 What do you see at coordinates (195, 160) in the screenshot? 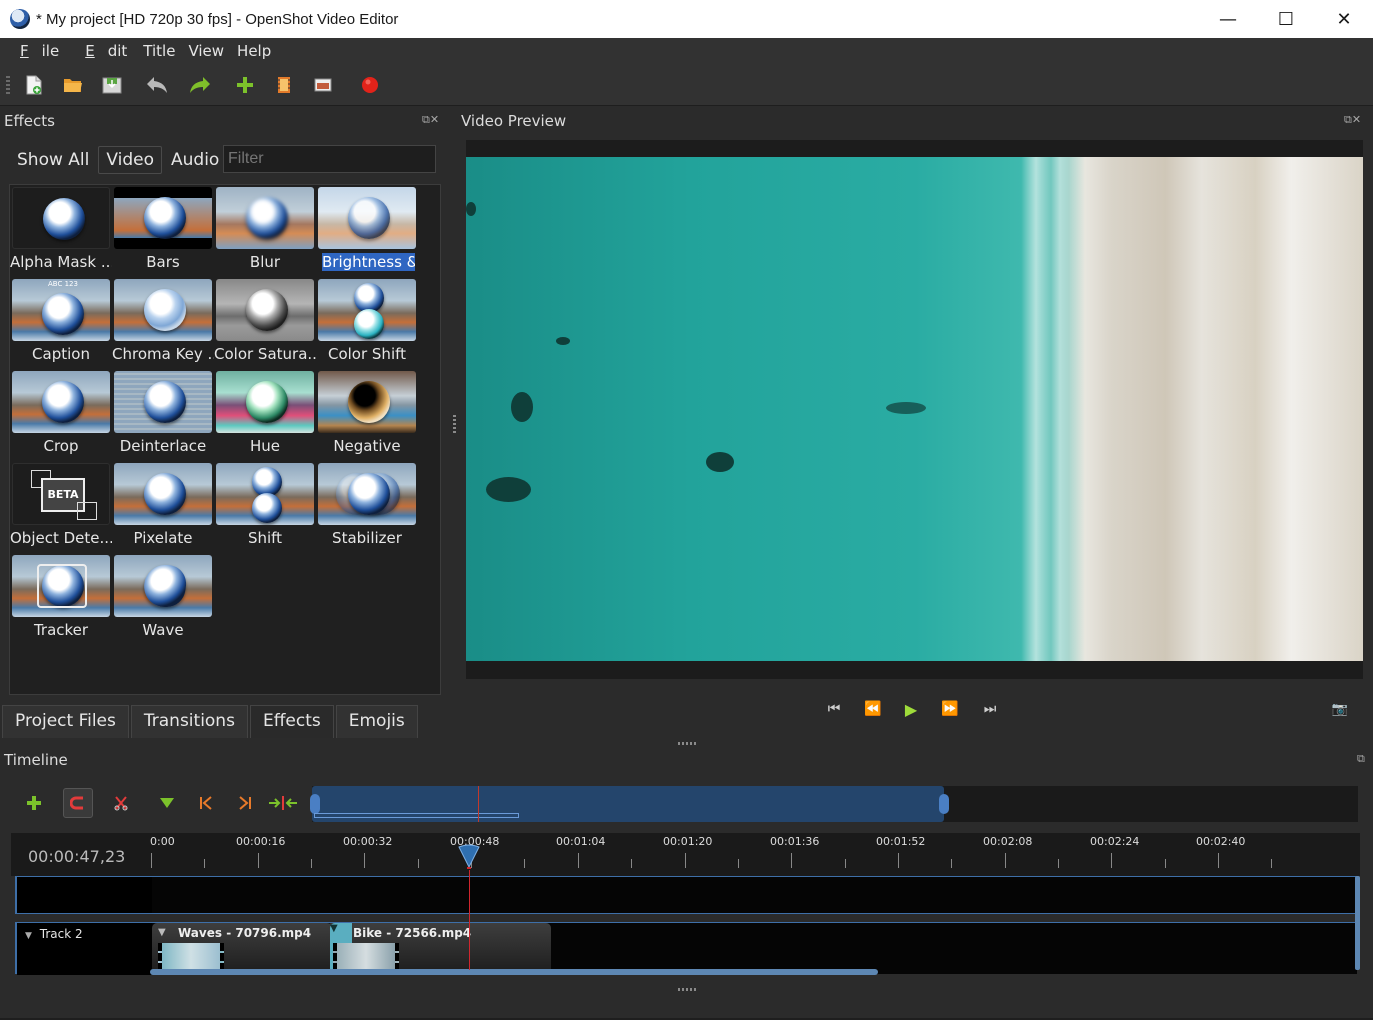
I see `tab-audio: Audio` at bounding box center [195, 160].